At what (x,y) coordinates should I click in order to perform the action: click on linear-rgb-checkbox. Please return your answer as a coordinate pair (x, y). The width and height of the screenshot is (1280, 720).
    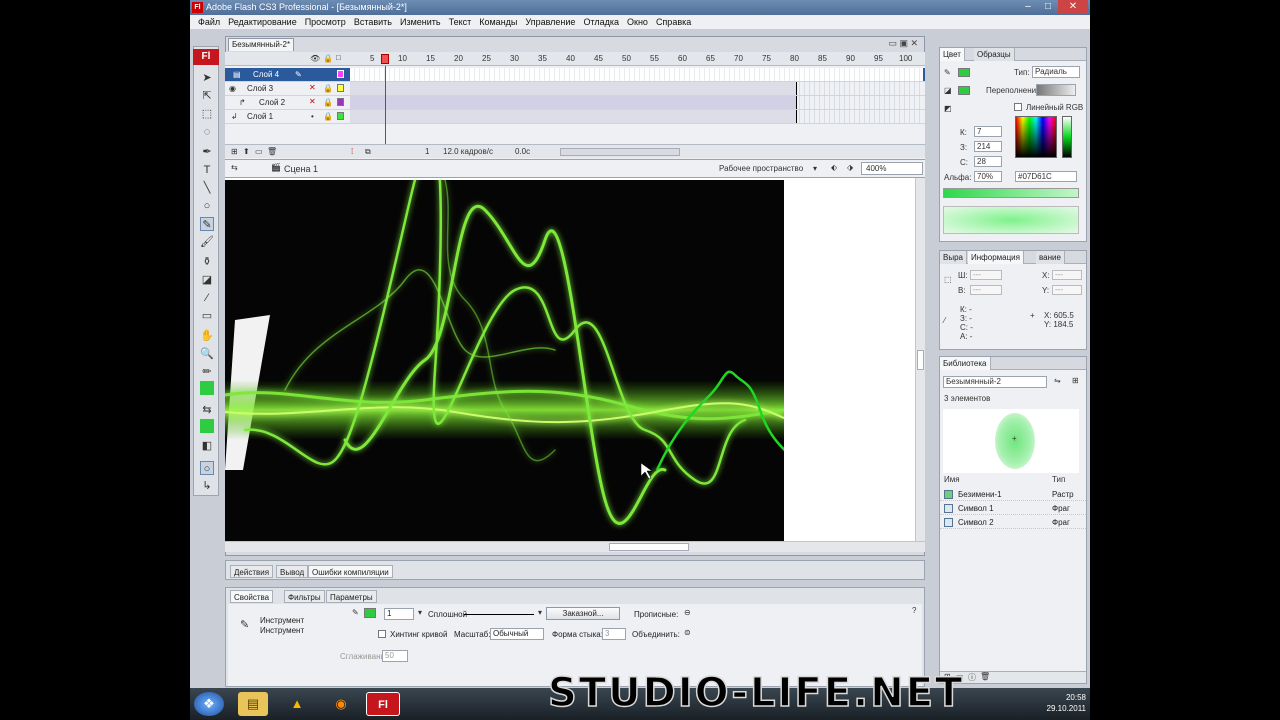
    Looking at the image, I should click on (1018, 107).